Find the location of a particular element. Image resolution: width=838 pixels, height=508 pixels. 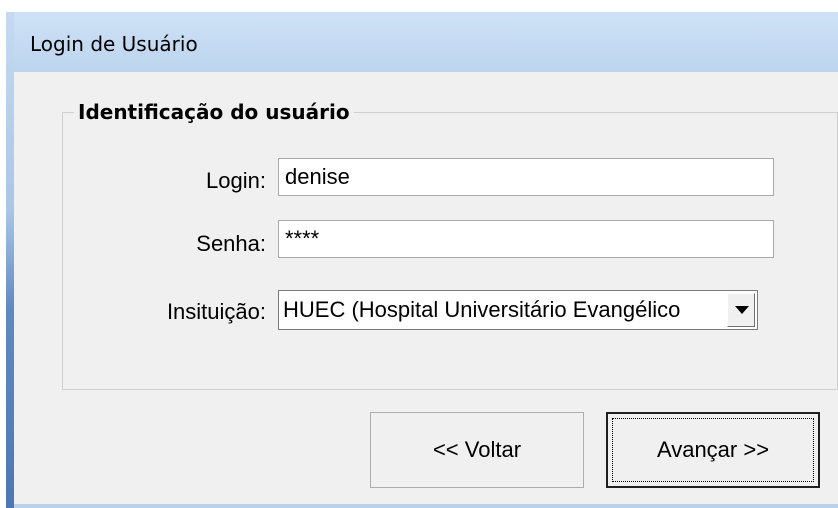

back-button: << Voltar is located at coordinates (477, 450).